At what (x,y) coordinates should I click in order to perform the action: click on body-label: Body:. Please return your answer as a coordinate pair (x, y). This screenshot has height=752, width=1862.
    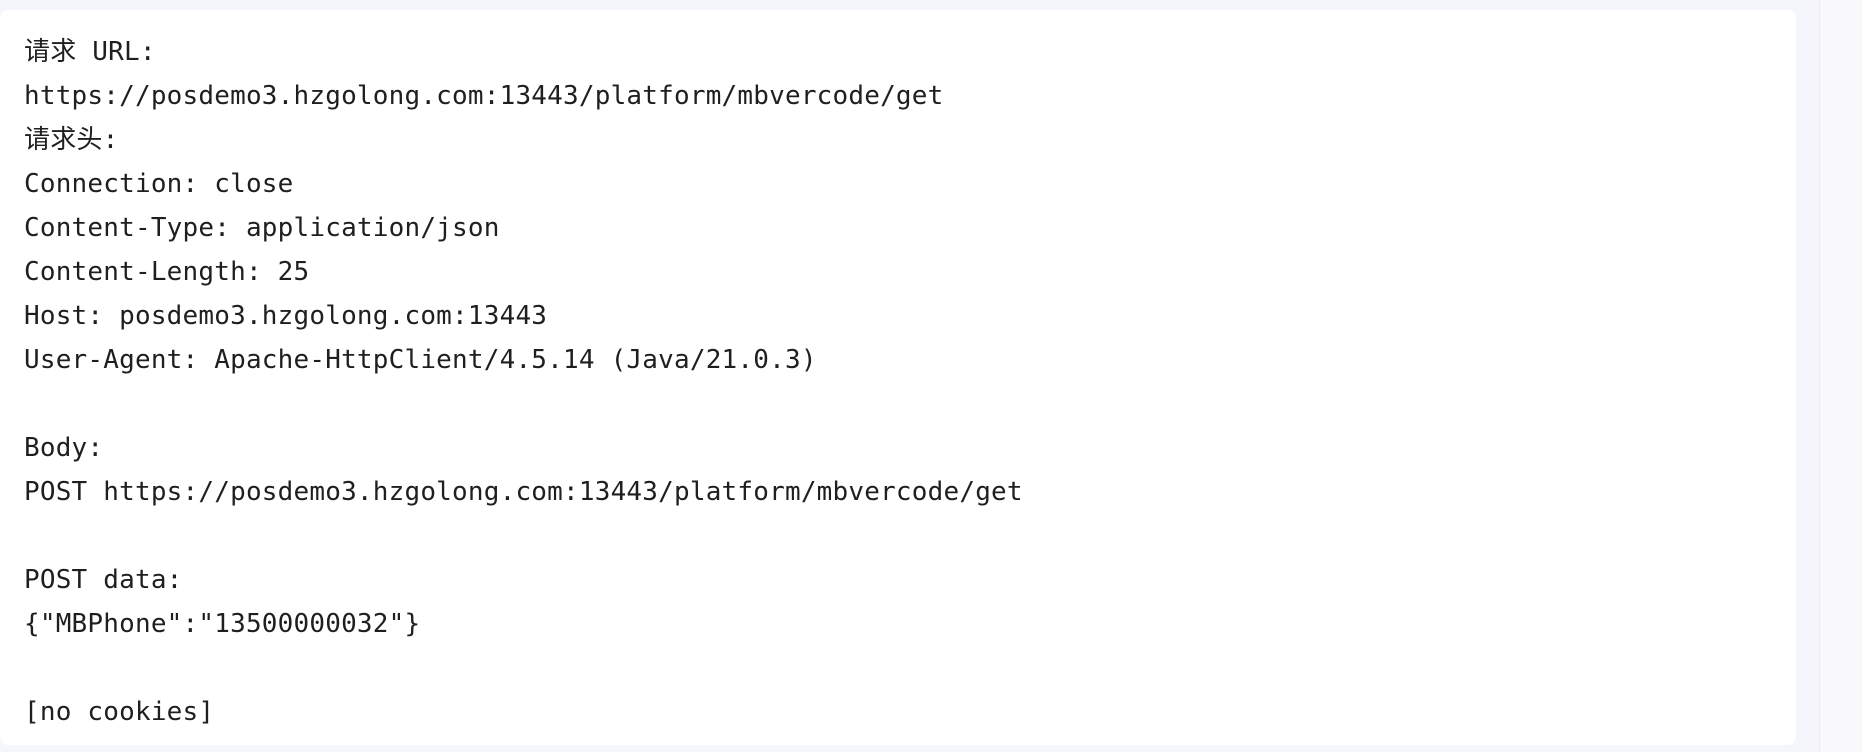
    Looking at the image, I should click on (64, 448).